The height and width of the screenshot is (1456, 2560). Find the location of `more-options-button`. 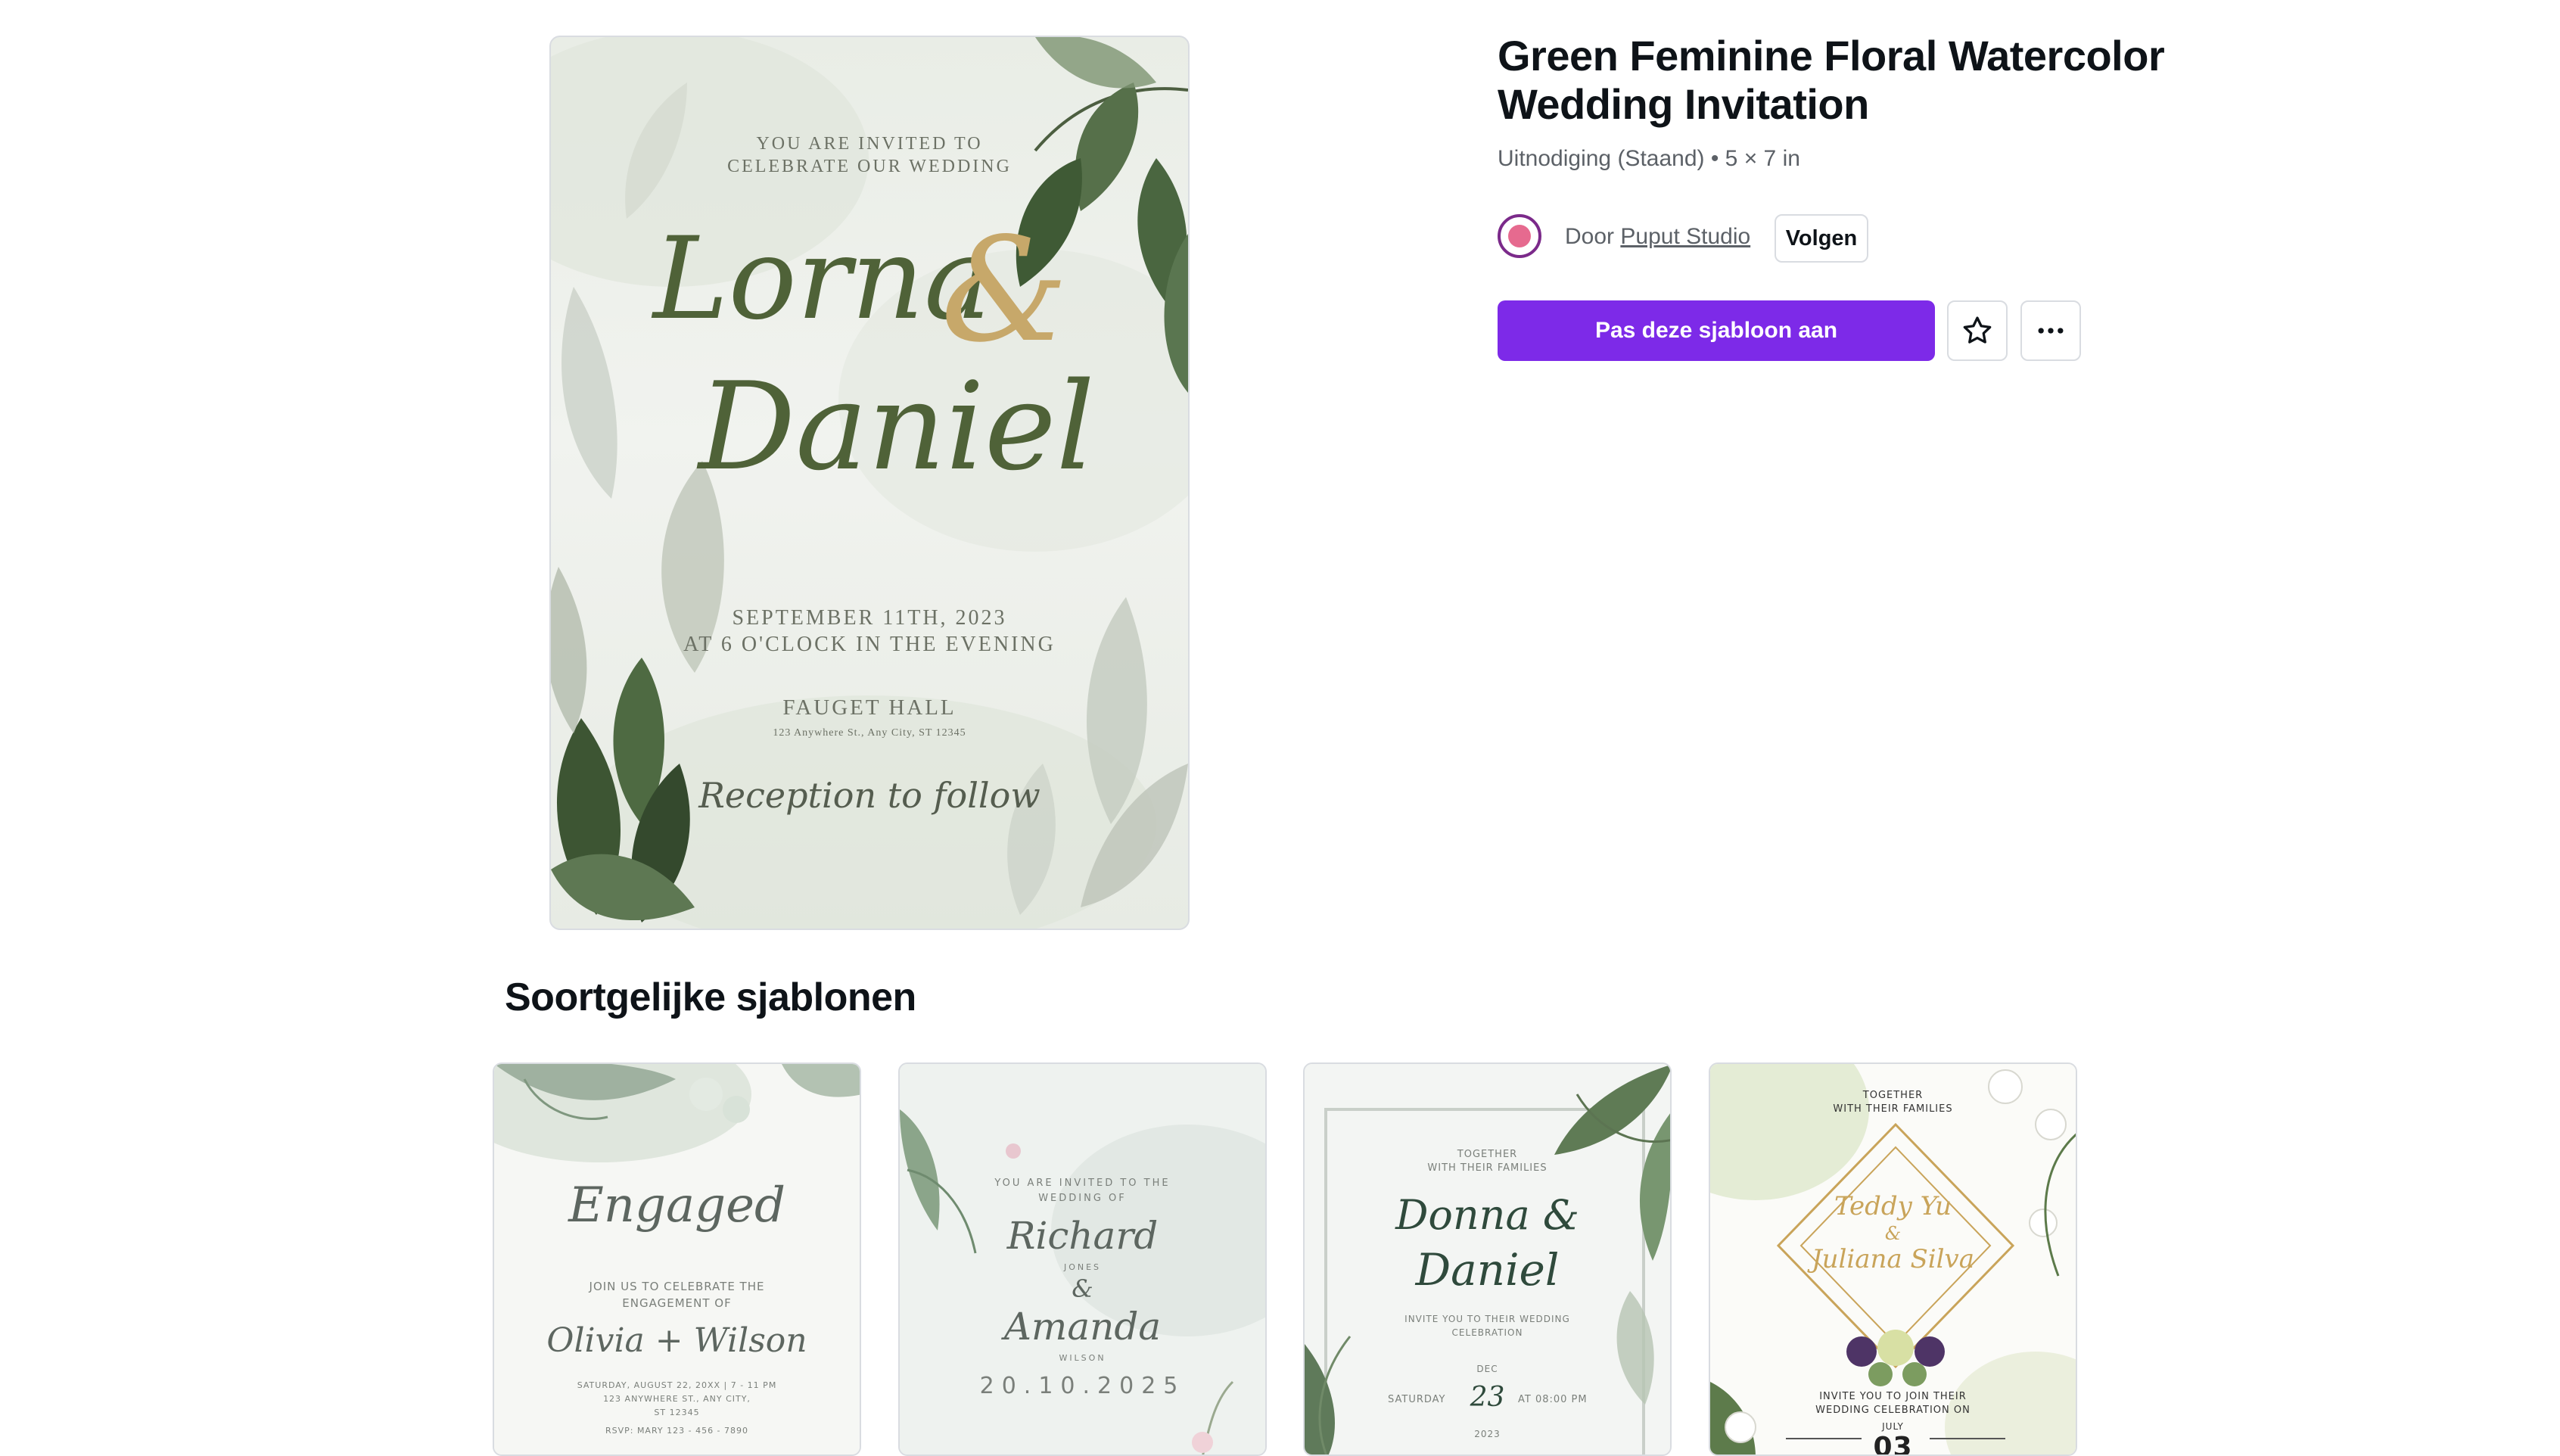

more-options-button is located at coordinates (2050, 330).